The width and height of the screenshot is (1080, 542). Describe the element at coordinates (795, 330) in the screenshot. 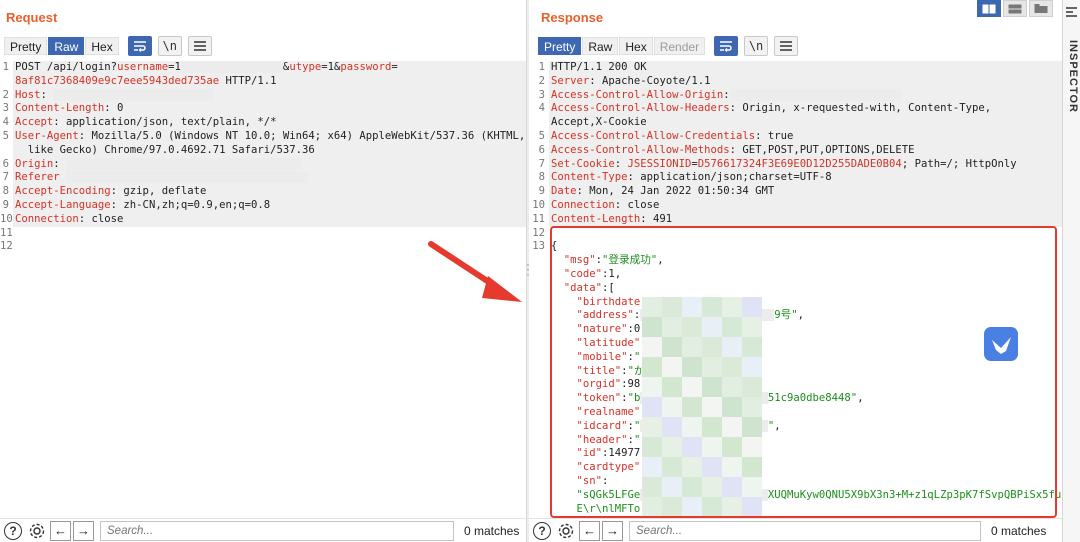

I see `code-line: "nature":0` at that location.